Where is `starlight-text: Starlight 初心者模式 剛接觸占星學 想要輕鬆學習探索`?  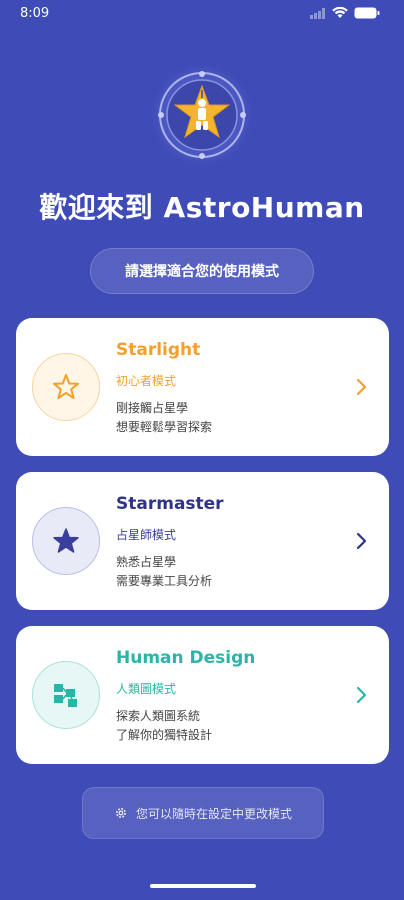 starlight-text: Starlight 初心者模式 剛接觸占星學 想要輕鬆學習探索 is located at coordinates (164, 388).